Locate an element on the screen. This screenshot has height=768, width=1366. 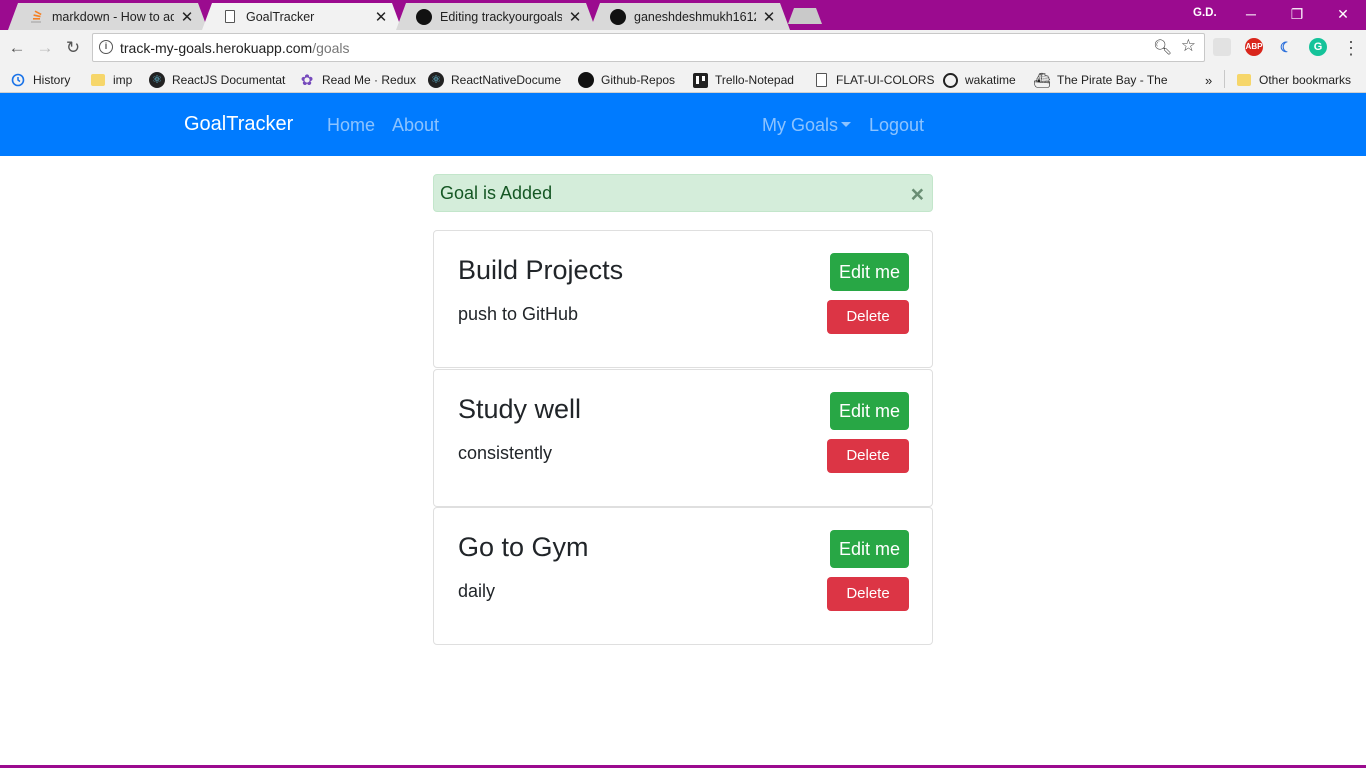
bookmark-star-icon: ☆ is located at coordinates (1188, 46).